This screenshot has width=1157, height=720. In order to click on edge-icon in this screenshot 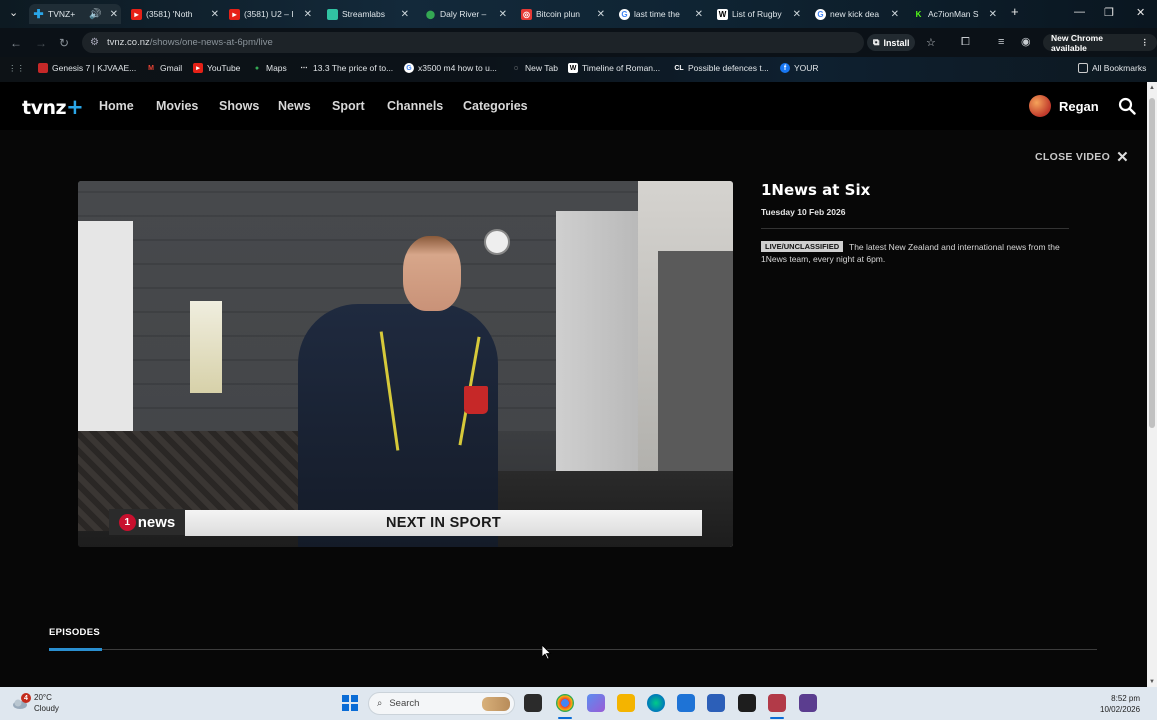, I will do `click(656, 703)`.